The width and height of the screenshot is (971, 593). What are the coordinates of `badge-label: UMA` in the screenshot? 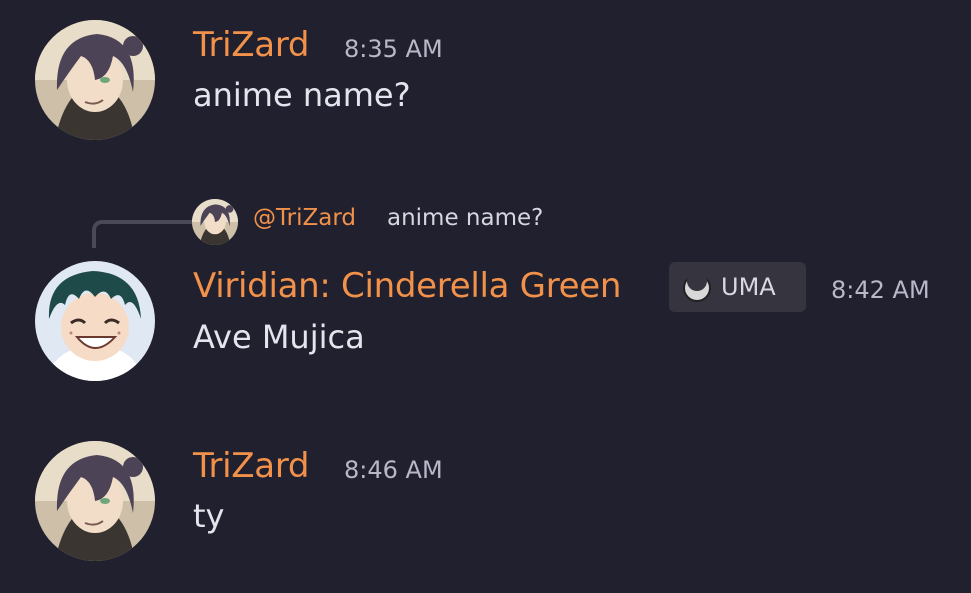 It's located at (748, 287).